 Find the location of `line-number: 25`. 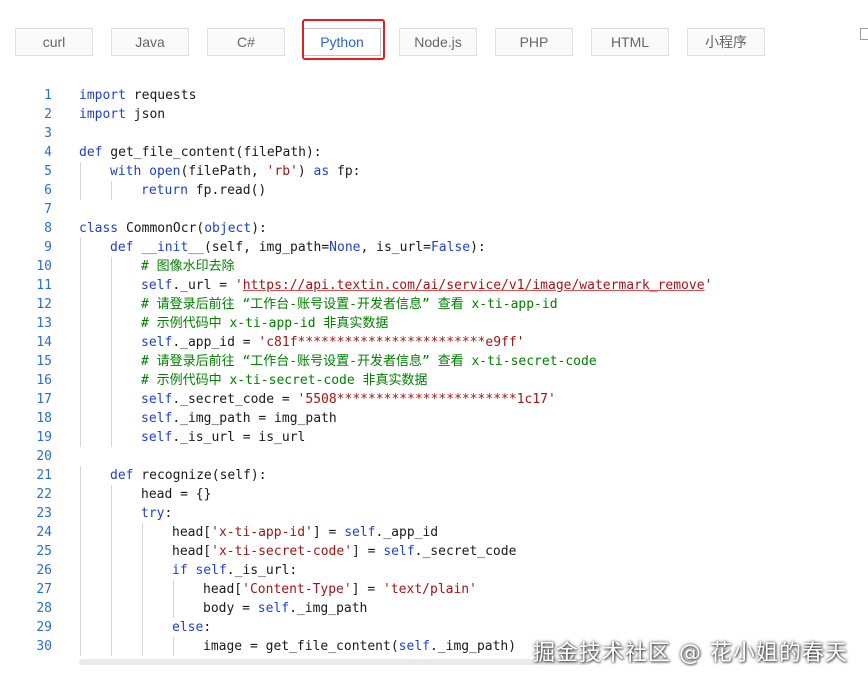

line-number: 25 is located at coordinates (44, 551).